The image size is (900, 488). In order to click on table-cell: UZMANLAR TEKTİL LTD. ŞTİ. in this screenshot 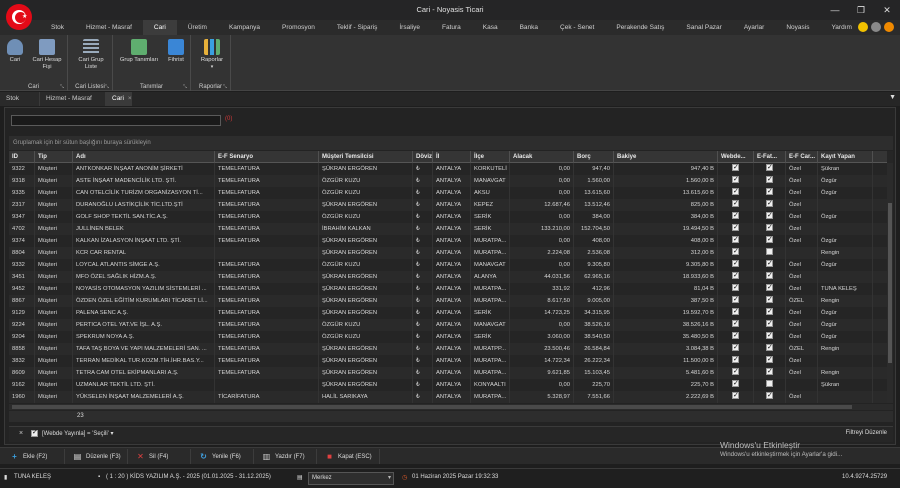, I will do `click(144, 385)`.